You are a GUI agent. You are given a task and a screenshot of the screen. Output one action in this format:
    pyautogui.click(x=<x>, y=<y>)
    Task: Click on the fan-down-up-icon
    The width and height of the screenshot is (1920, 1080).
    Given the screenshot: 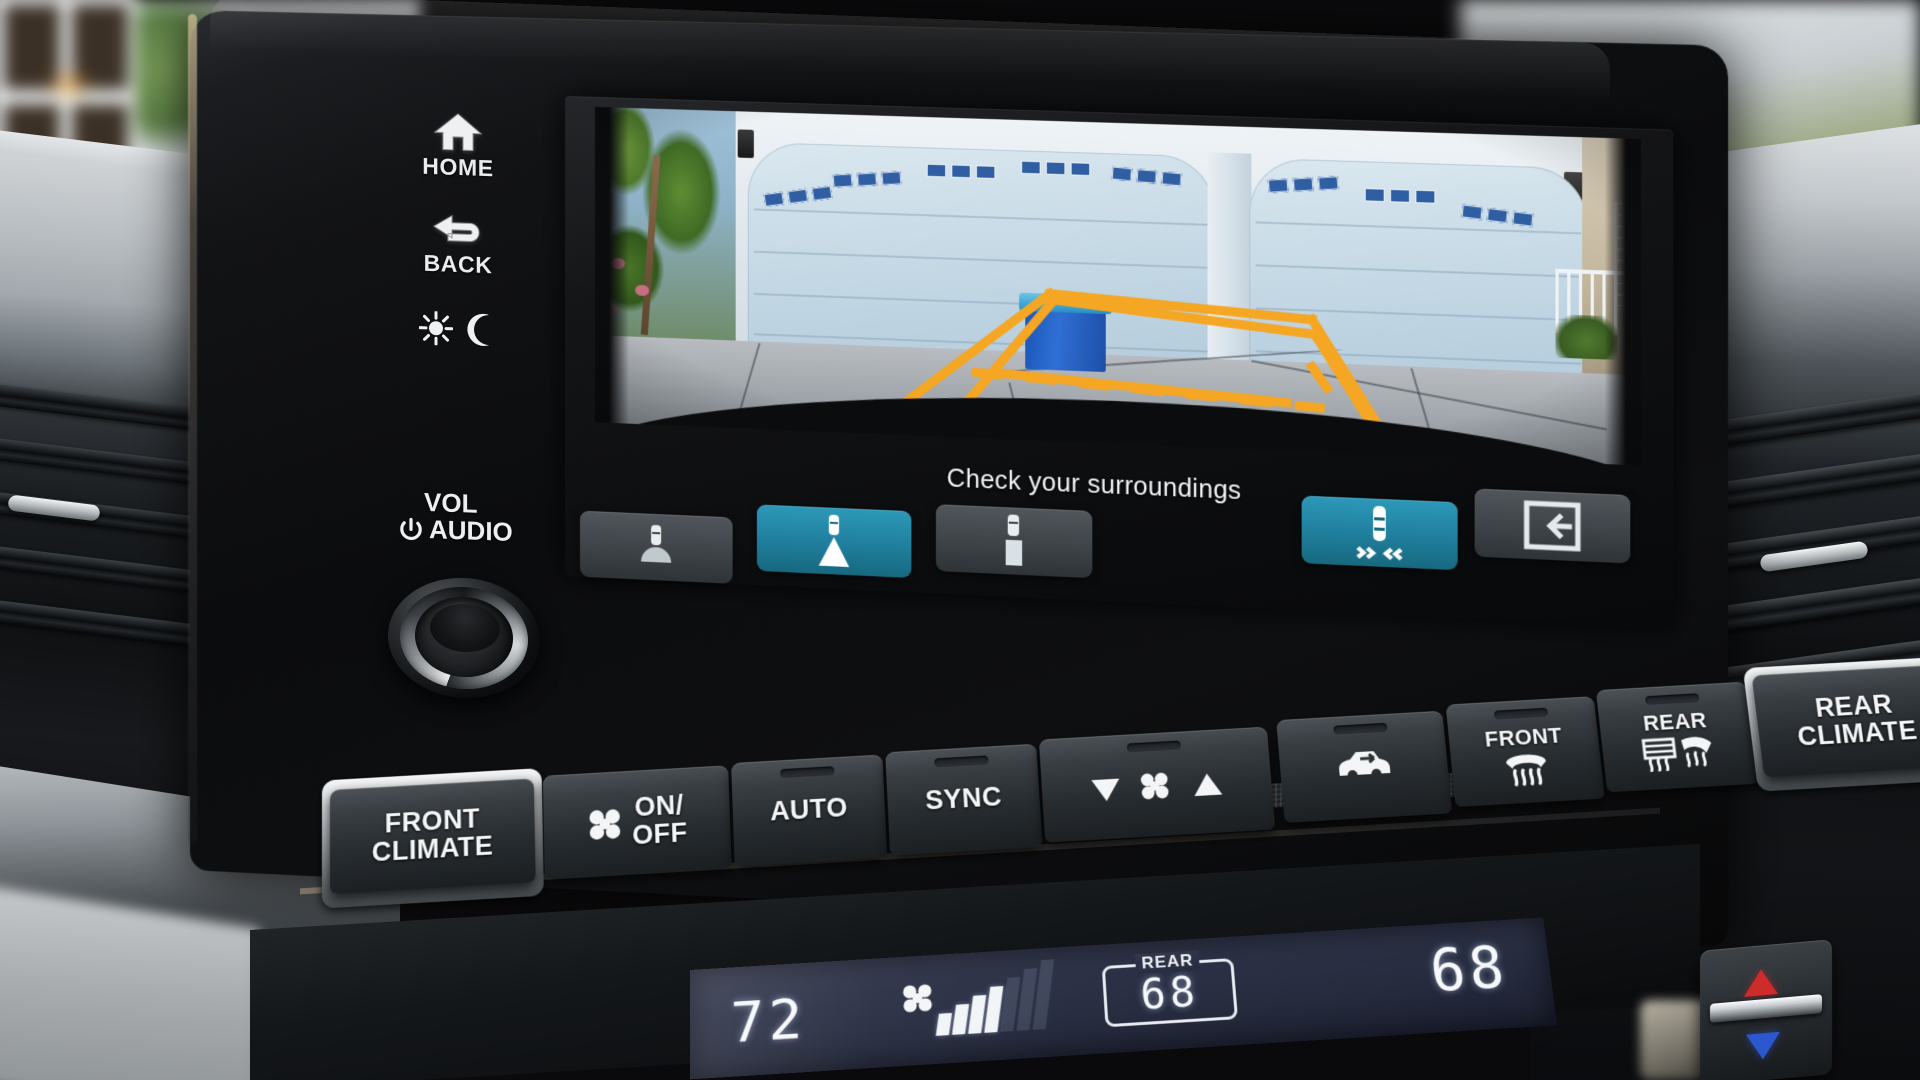 What is the action you would take?
    pyautogui.click(x=1157, y=786)
    